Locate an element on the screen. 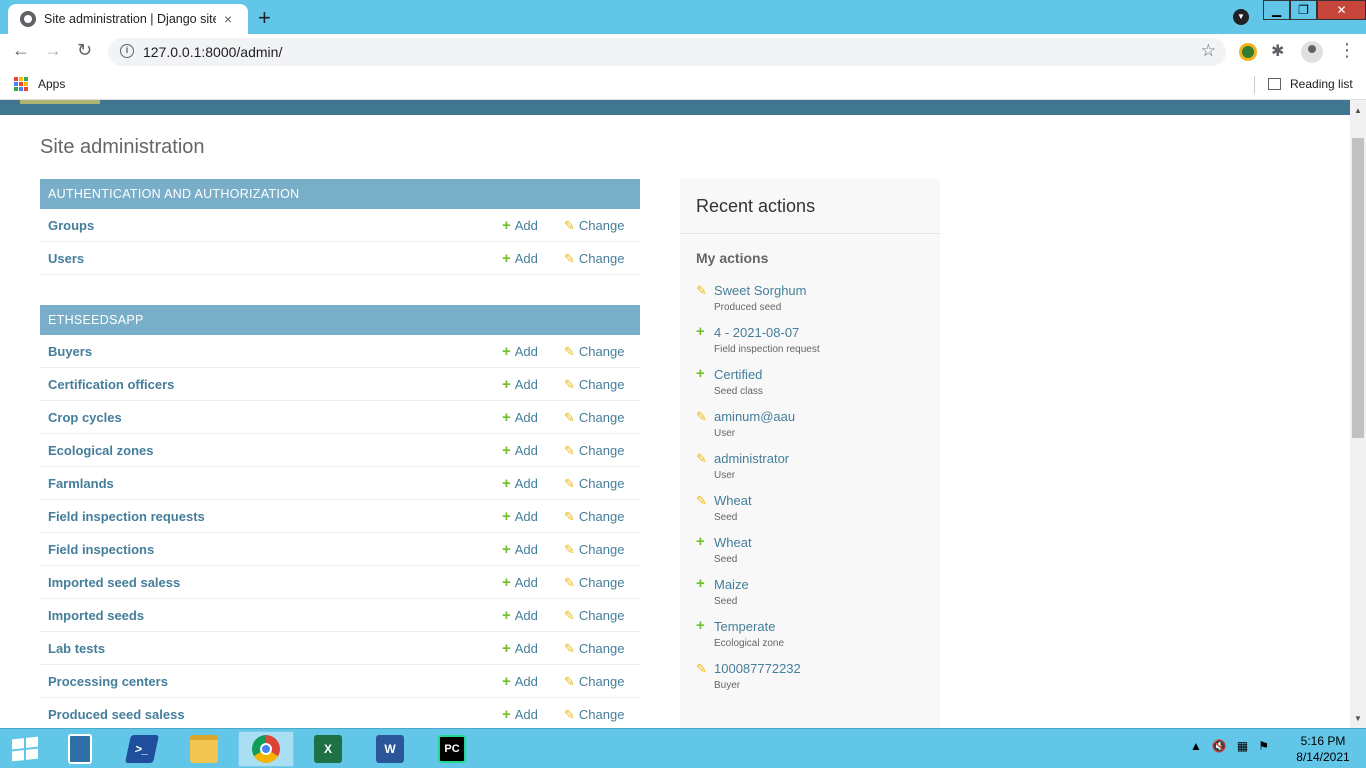 This screenshot has height=768, width=1366. scroll-down-icon: ▼ is located at coordinates (1358, 718).